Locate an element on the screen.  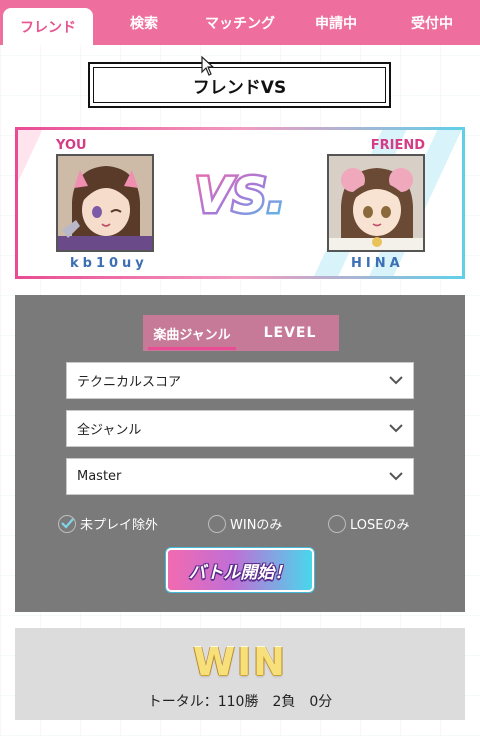
genre-value: 全ジャンル is located at coordinates (109, 430).